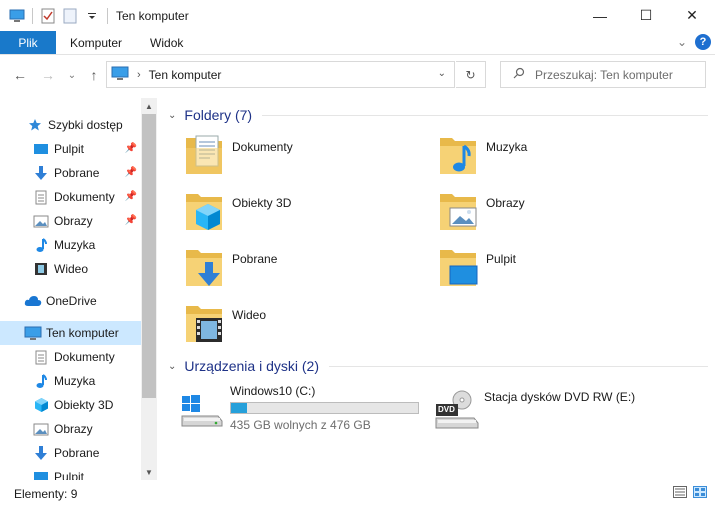  What do you see at coordinates (700, 493) in the screenshot?
I see `tiles-view-icon` at bounding box center [700, 493].